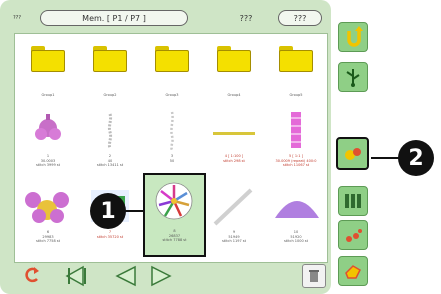 The height and width of the screenshot is (294, 441). I want to click on pink-column-design-icon, so click(296, 130).